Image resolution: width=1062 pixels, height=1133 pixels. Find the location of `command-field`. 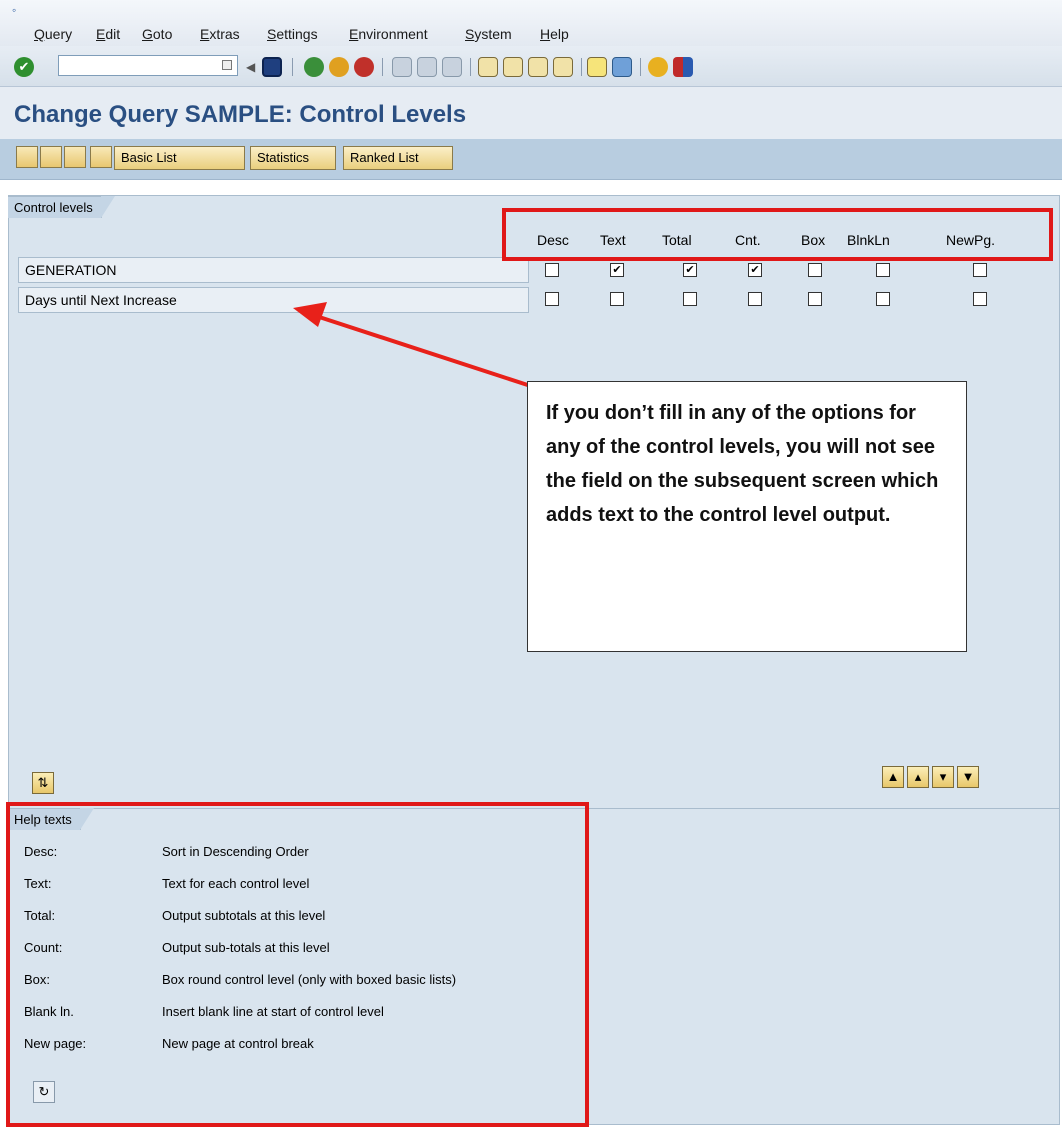

command-field is located at coordinates (148, 65).